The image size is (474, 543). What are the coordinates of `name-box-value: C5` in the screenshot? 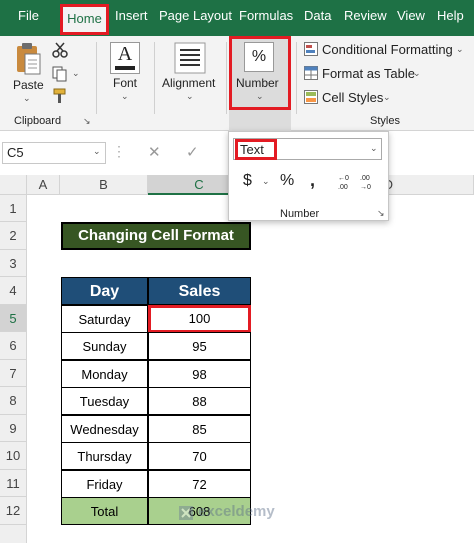 It's located at (15, 152).